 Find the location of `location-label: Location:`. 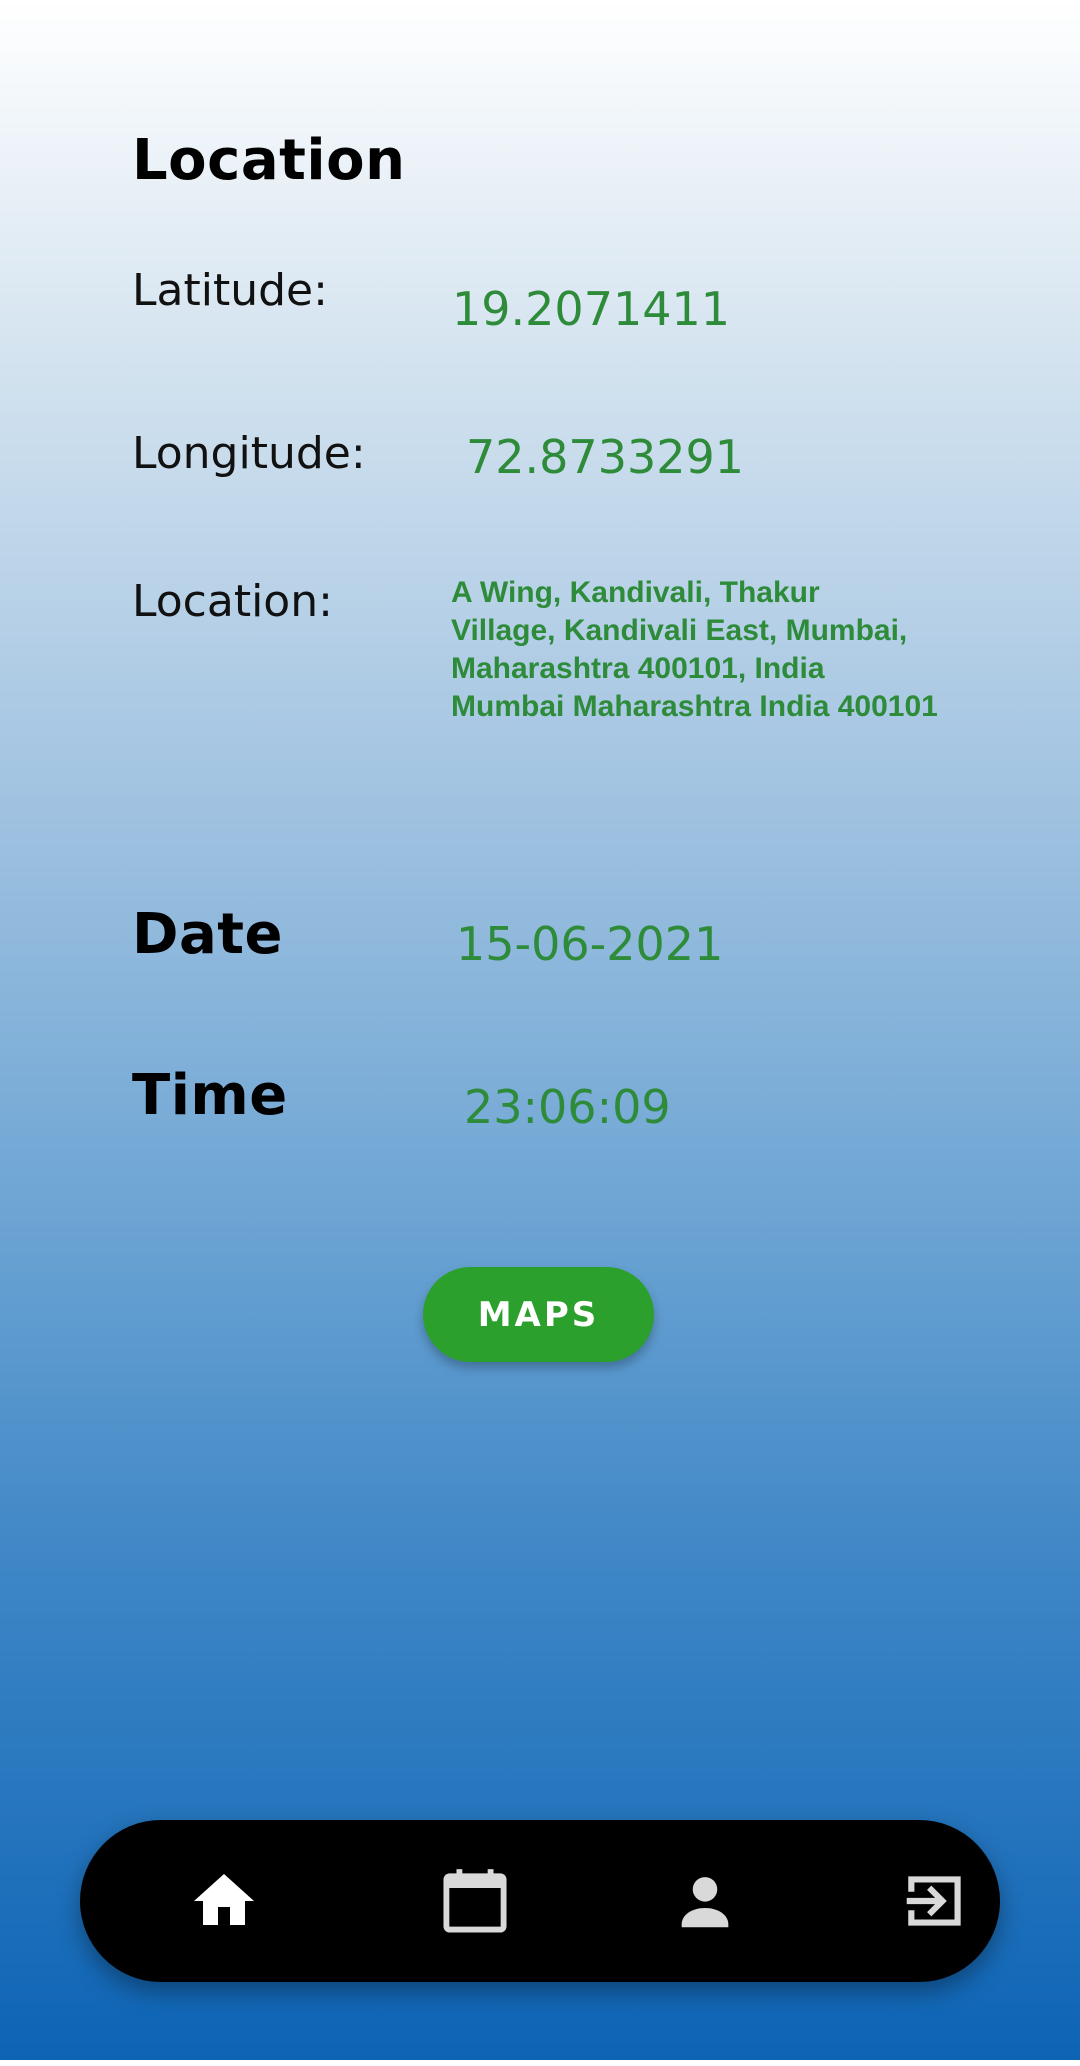

location-label: Location: is located at coordinates (232, 601).